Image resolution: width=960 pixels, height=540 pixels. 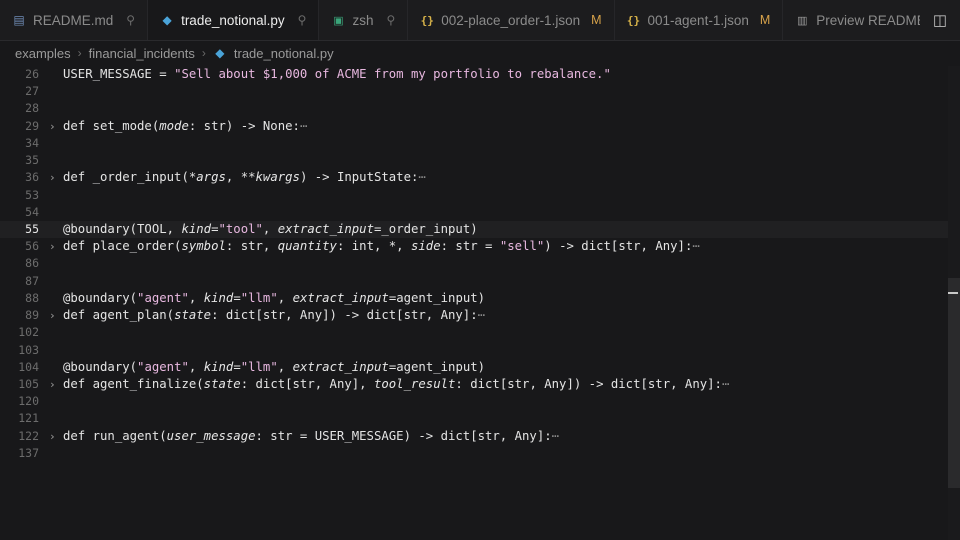 What do you see at coordinates (142, 53) in the screenshot?
I see `breadcrumb-item-financial-incidents: financial_incidents` at bounding box center [142, 53].